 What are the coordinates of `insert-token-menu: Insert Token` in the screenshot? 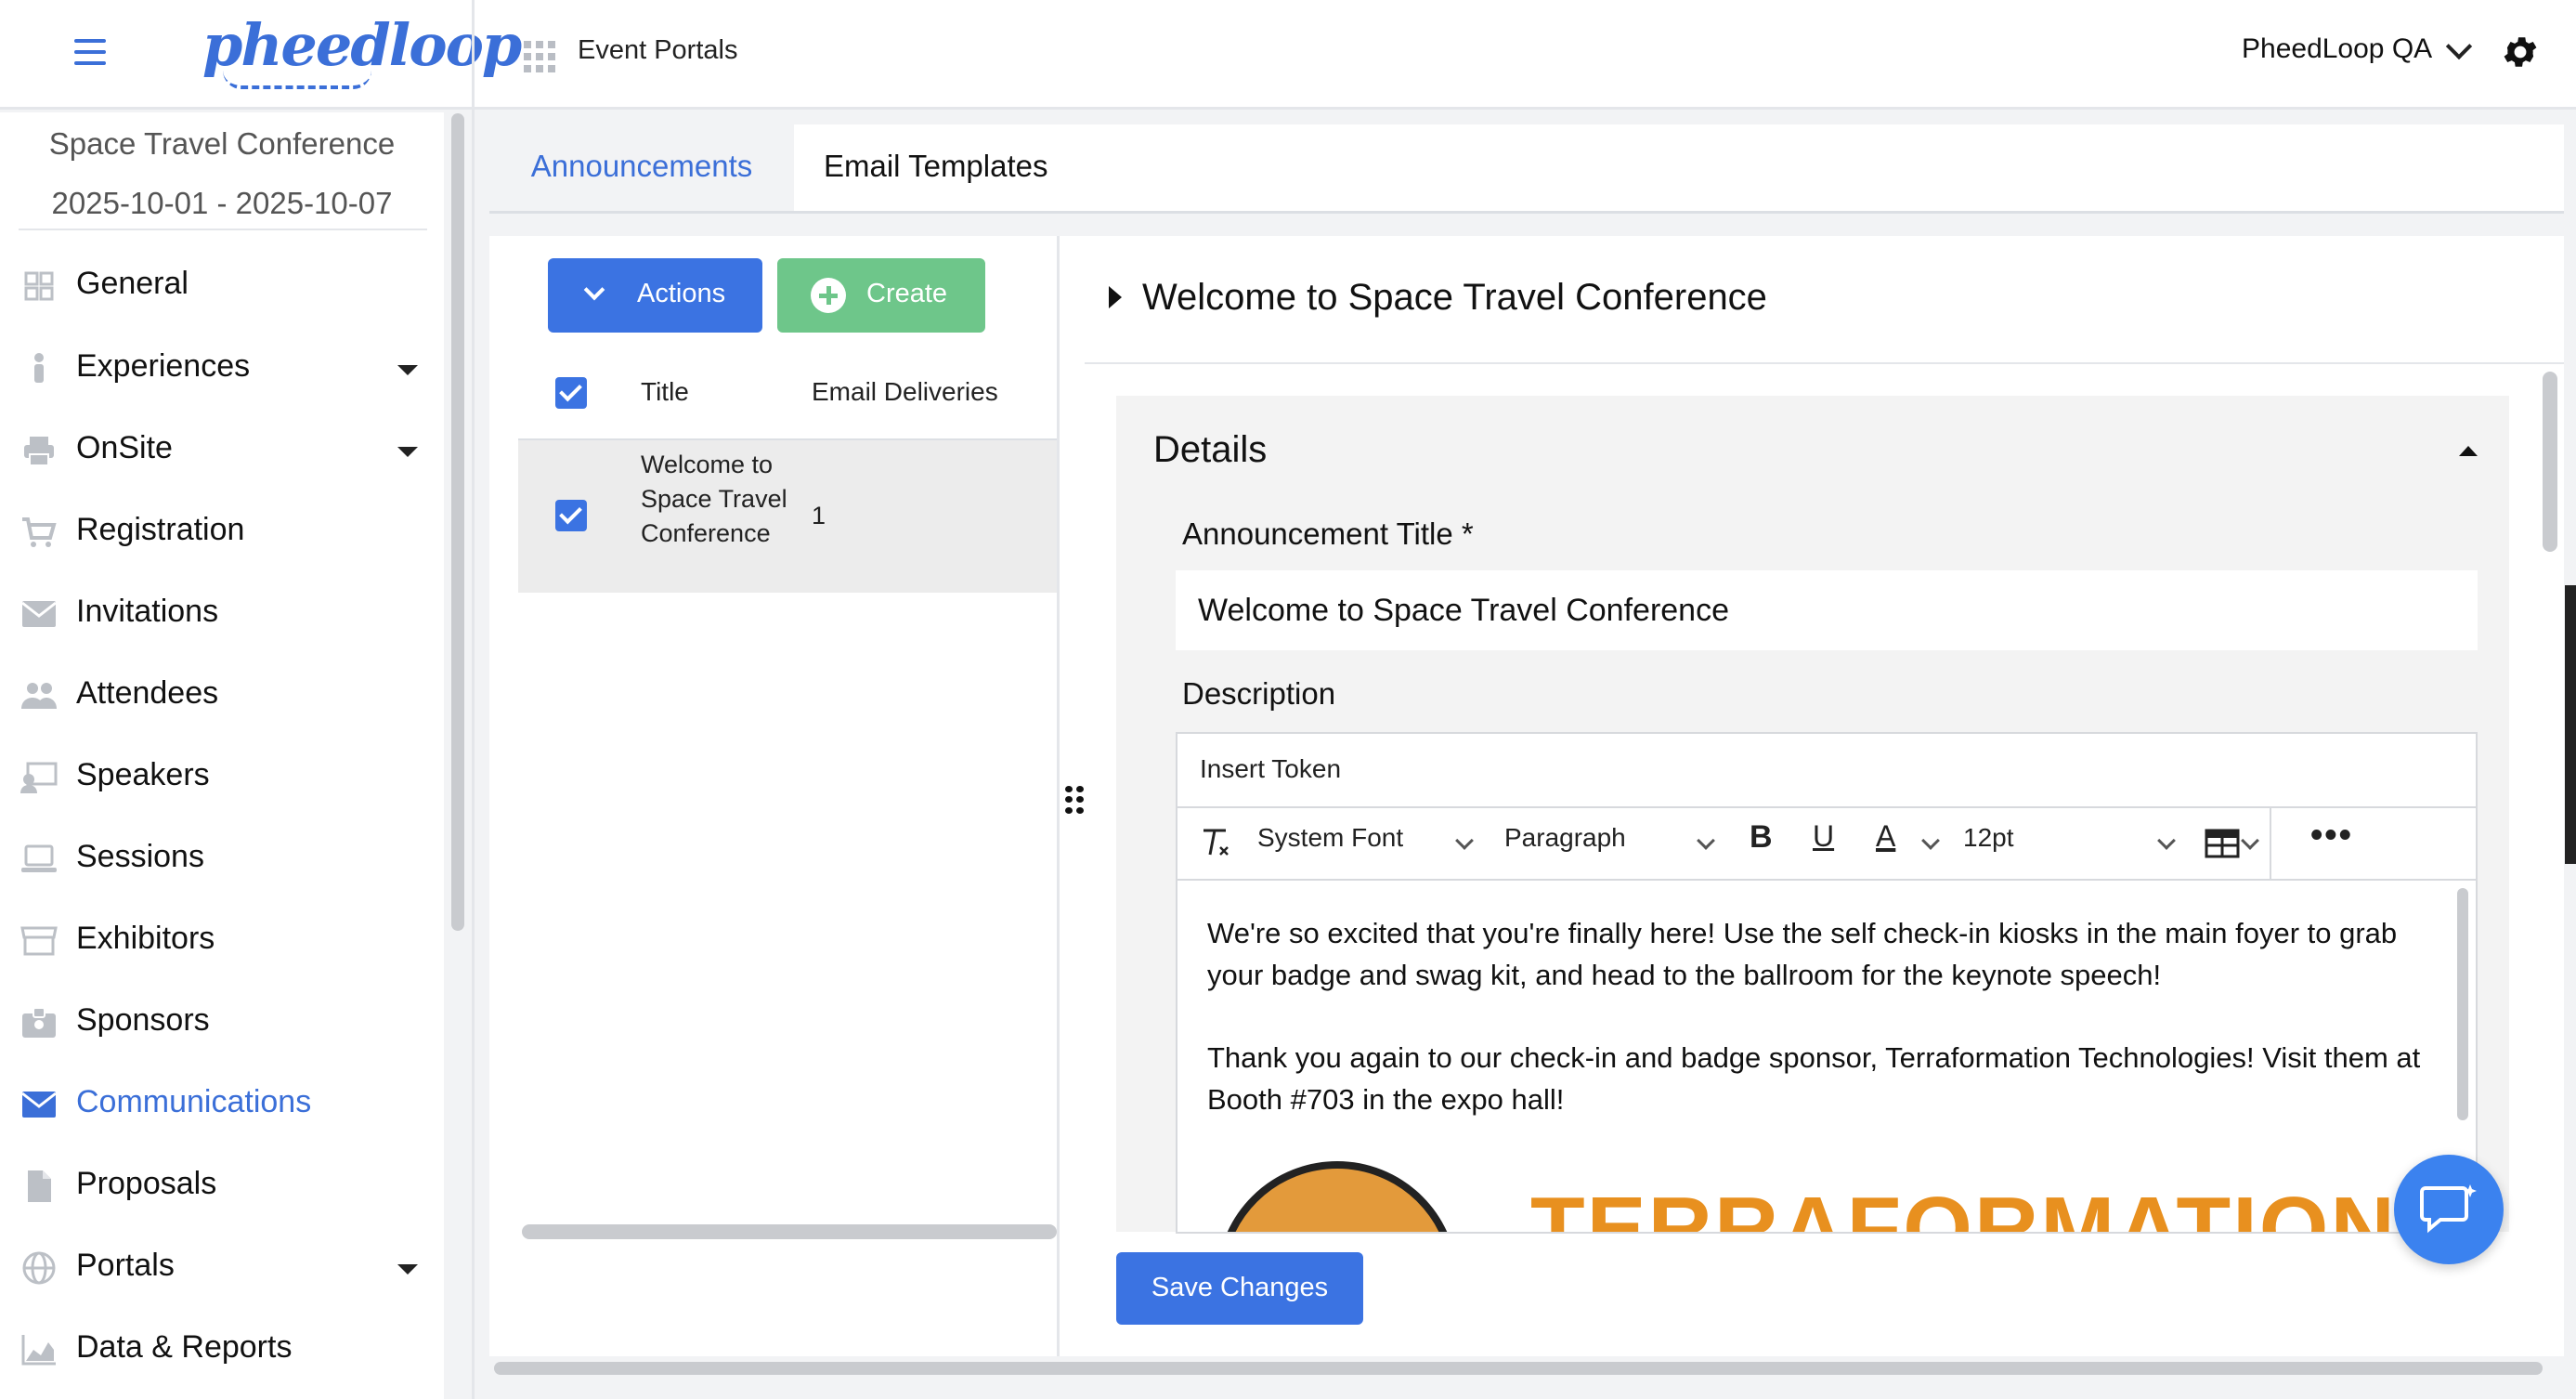 It's located at (1270, 769).